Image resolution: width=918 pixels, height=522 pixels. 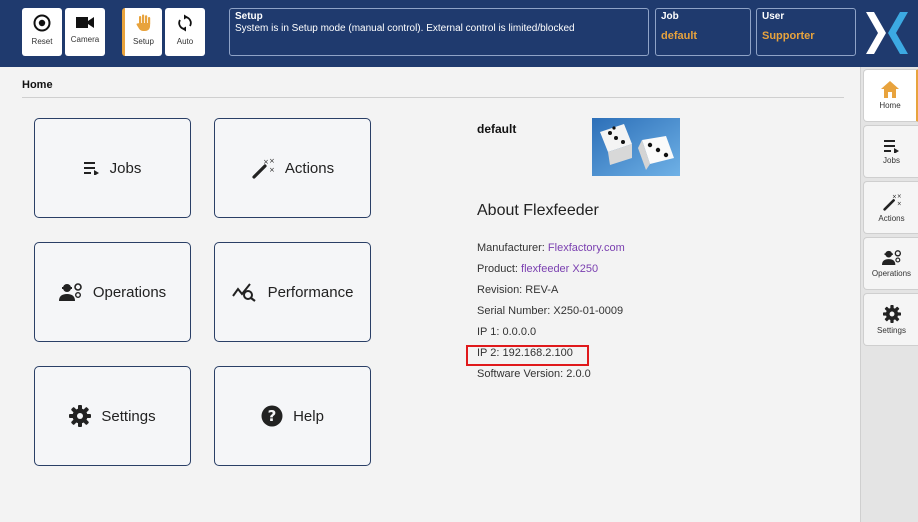 I want to click on operations-tile: Operations, so click(x=112, y=292).